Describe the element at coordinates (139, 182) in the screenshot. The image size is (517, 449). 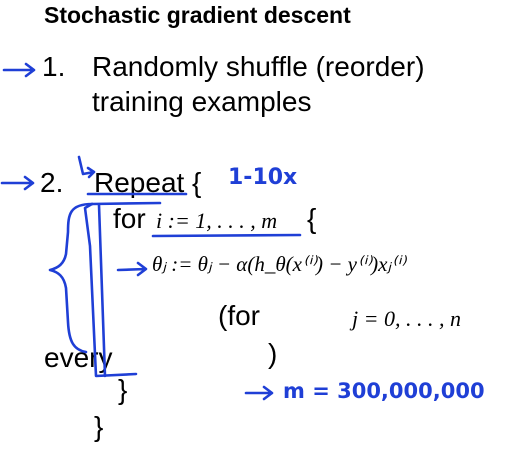
I see `repeat-keyword: Repeat` at that location.